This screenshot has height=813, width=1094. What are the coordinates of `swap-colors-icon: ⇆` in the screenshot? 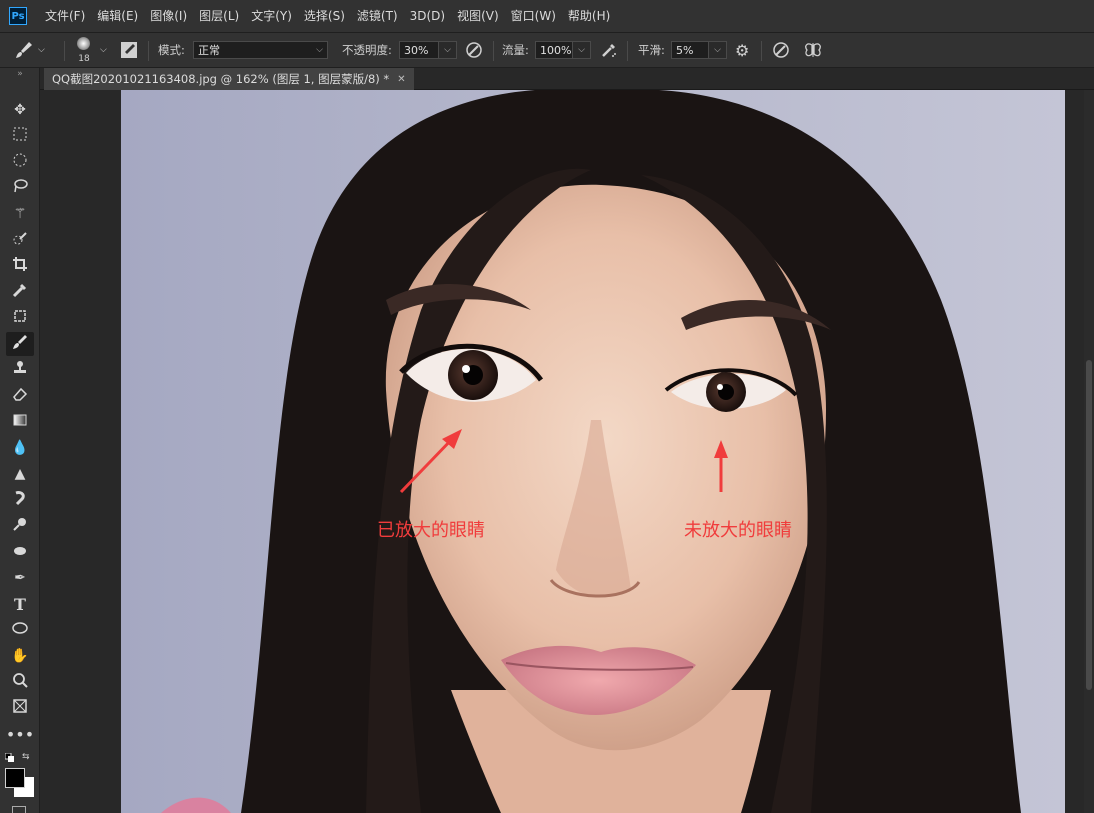 It's located at (26, 757).